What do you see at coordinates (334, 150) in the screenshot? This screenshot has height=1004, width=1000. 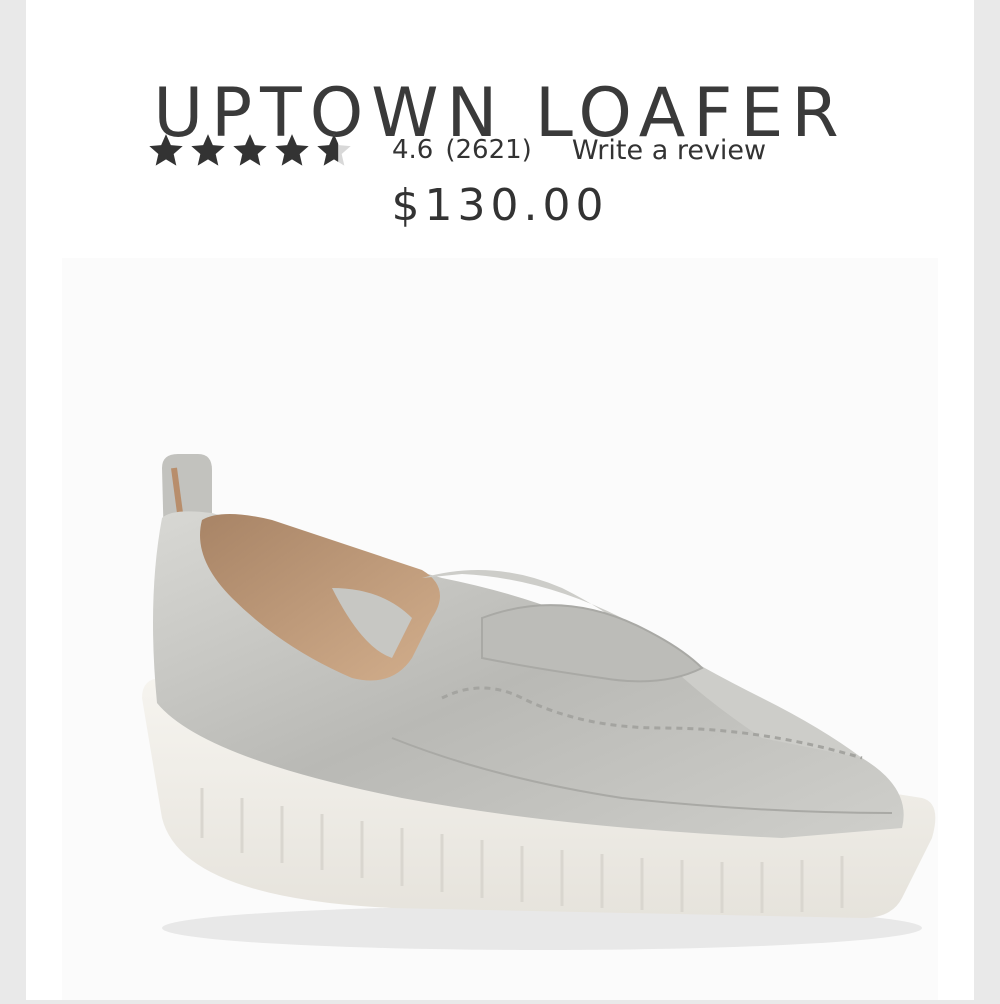 I see `partial-star-icon` at bounding box center [334, 150].